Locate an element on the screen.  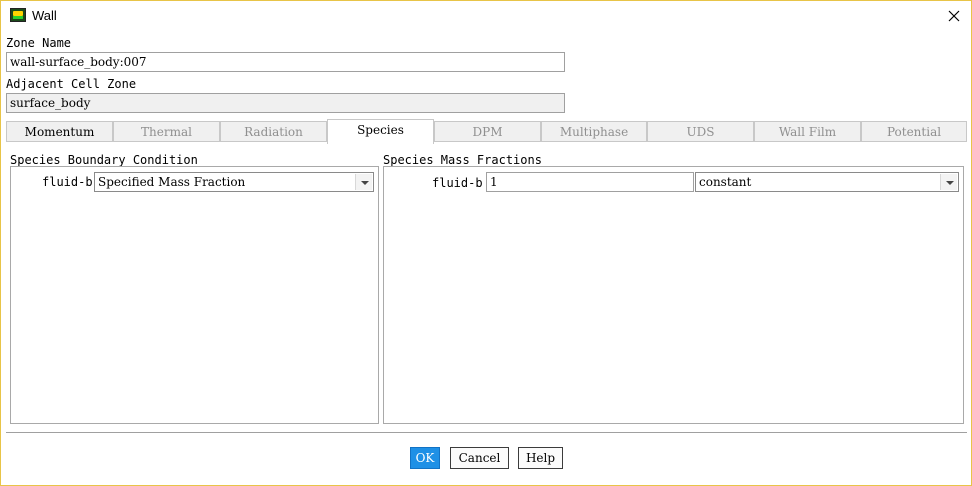
tab-dpm: DPM is located at coordinates (487, 131).